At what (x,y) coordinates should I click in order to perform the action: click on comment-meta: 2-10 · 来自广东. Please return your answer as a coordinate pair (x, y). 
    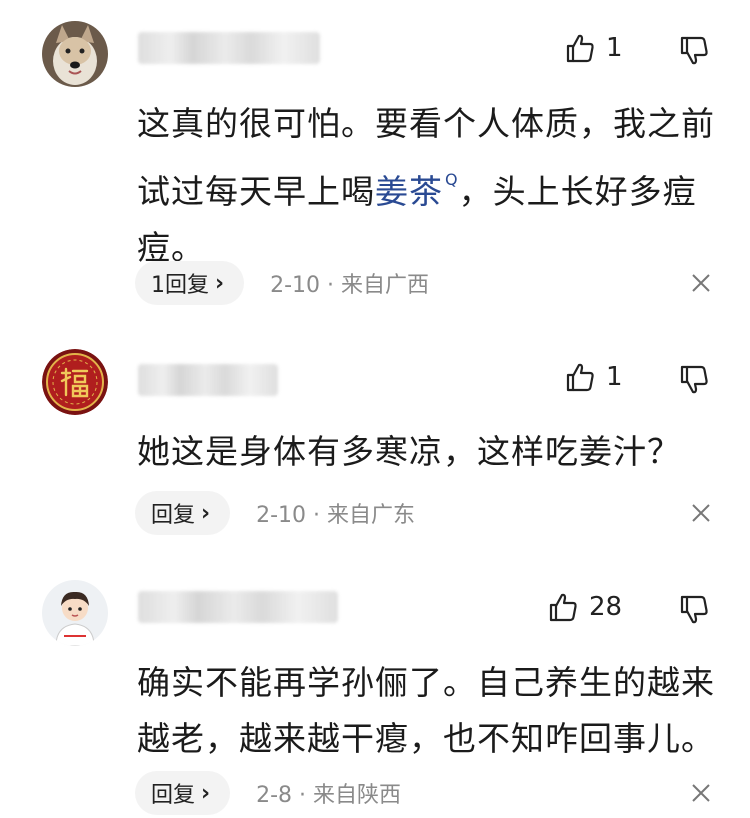
    Looking at the image, I should click on (336, 515).